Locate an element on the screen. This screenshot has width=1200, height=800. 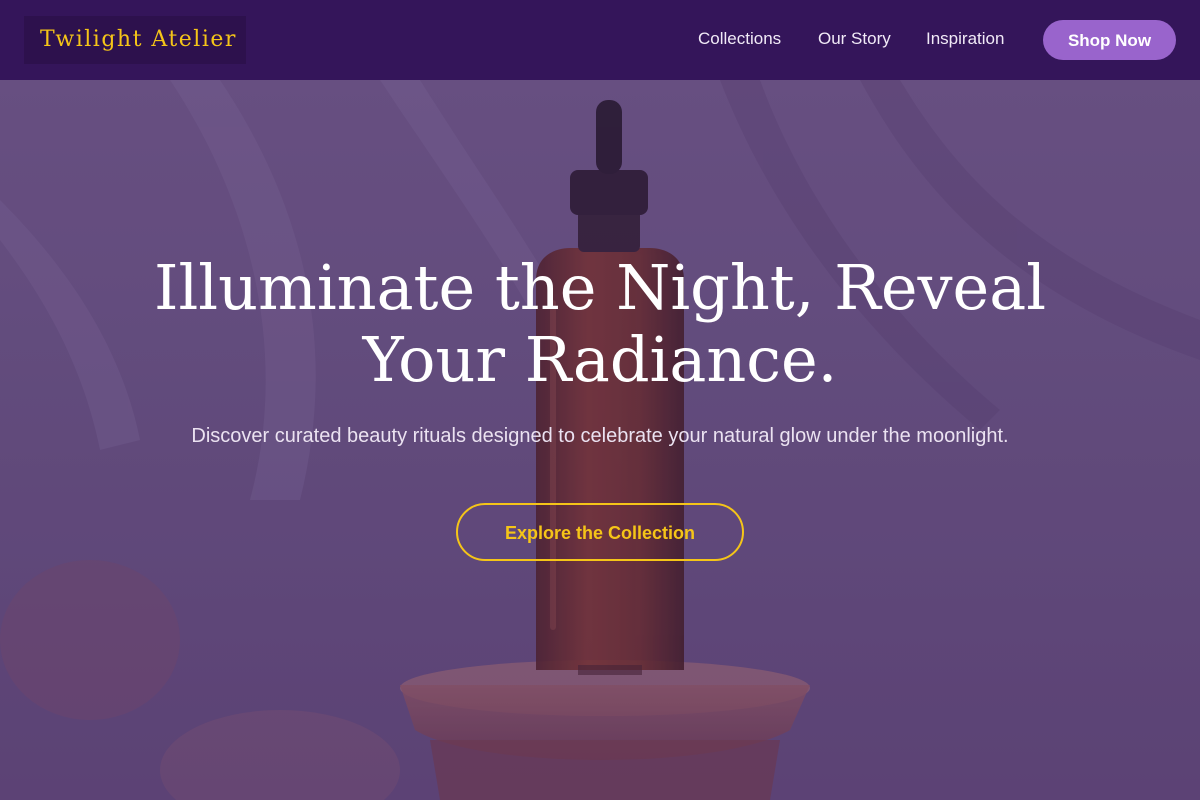
brand-logo: Twilight Atelier is located at coordinates (135, 40).